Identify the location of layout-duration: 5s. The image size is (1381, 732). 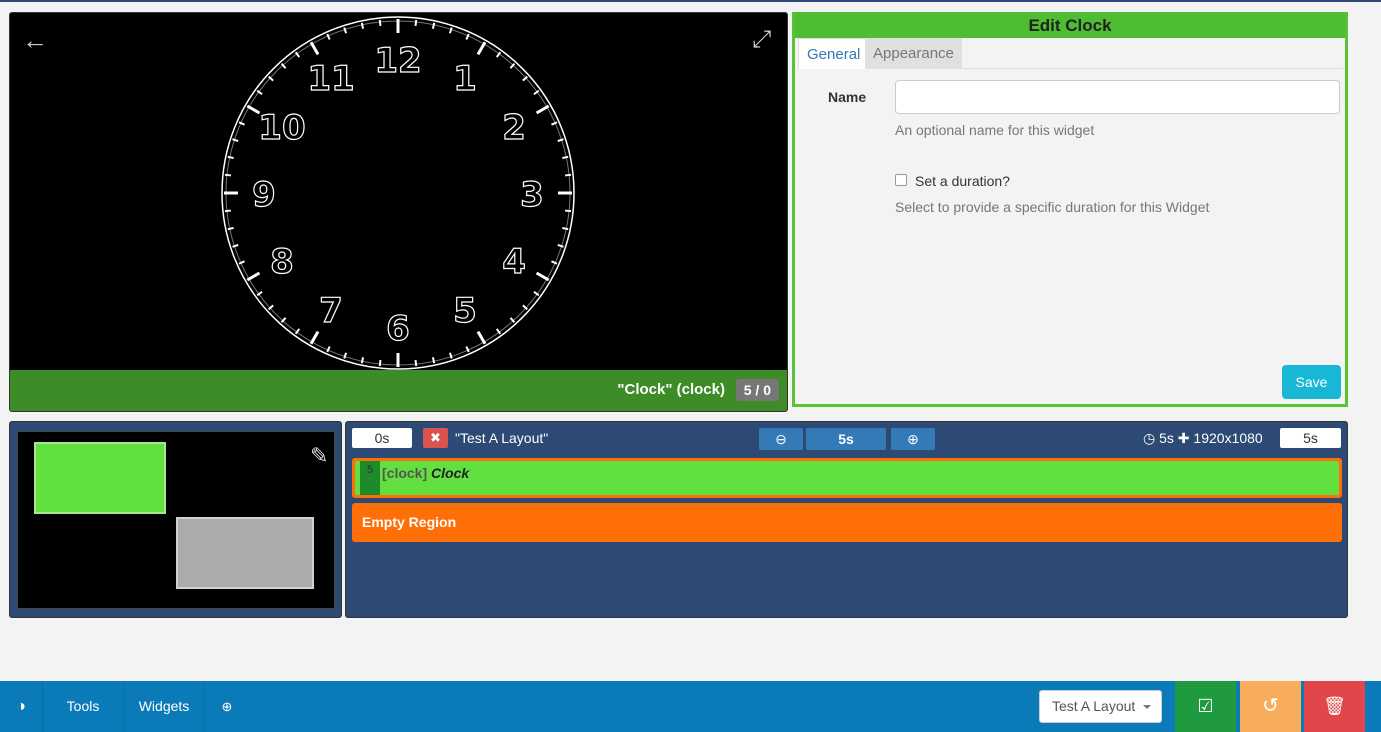
(1166, 438).